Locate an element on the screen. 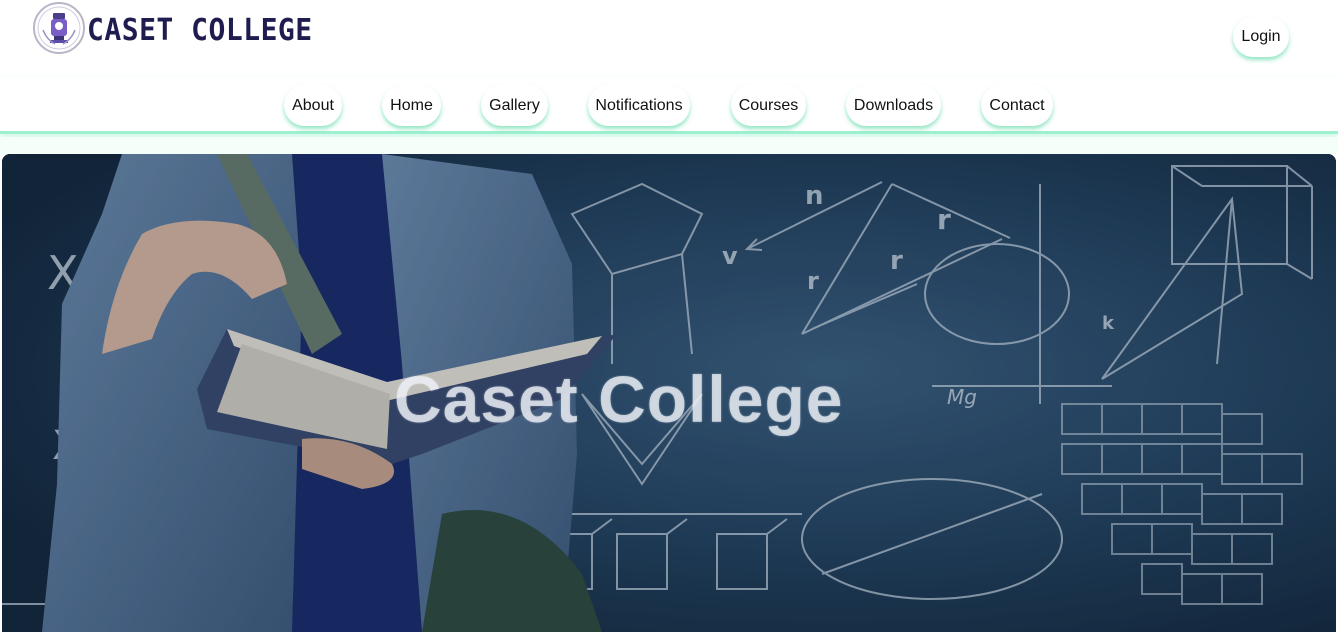 This screenshot has height=632, width=1338. nav-notifications: Notifications is located at coordinates (639, 105).